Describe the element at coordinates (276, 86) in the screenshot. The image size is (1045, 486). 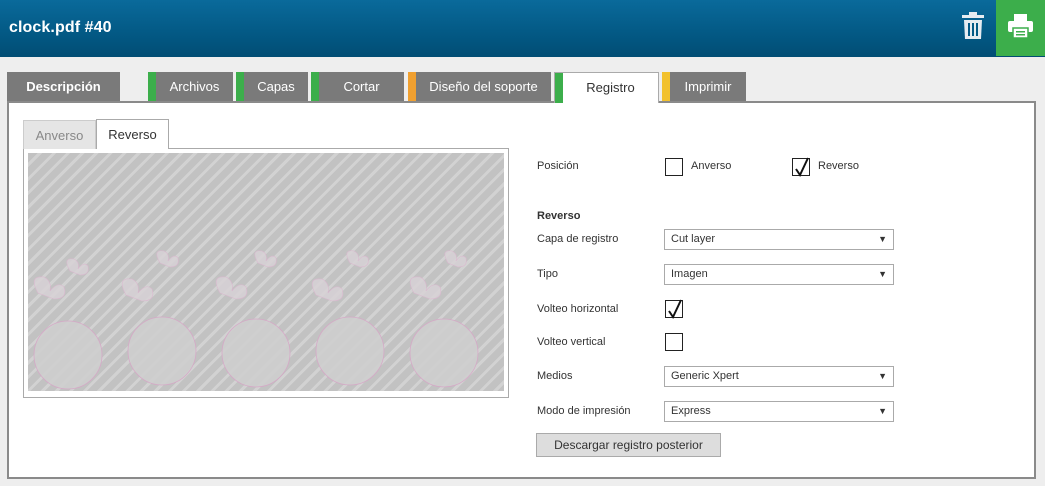
I see `tab-label: Capas` at that location.